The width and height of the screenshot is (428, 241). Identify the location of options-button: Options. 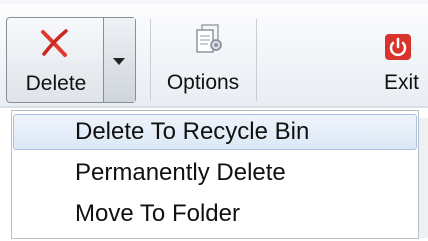
(203, 60).